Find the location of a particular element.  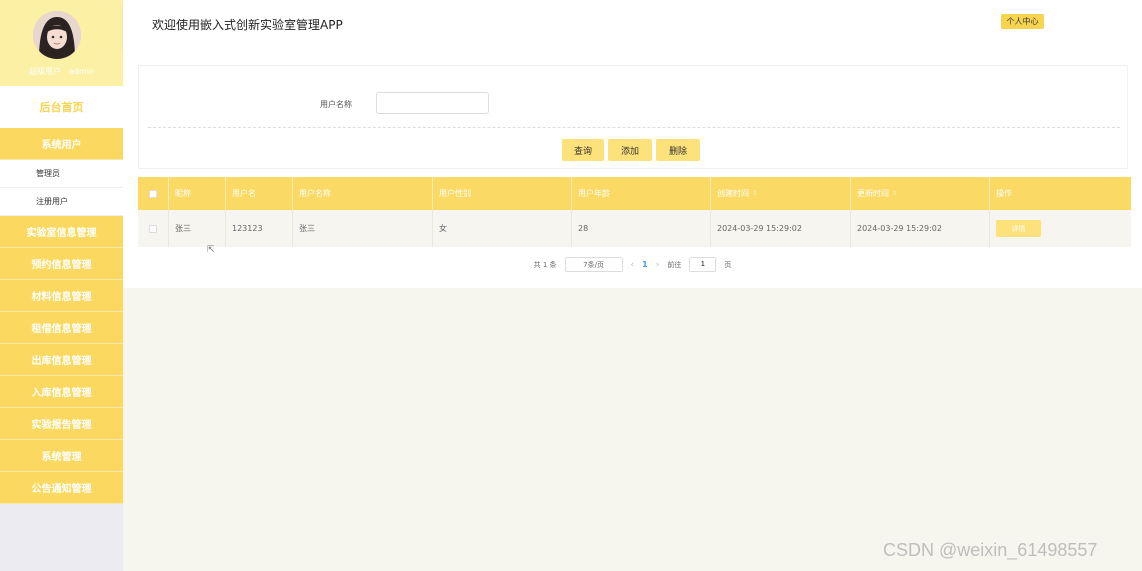

select-all-checkbox is located at coordinates (153, 193).